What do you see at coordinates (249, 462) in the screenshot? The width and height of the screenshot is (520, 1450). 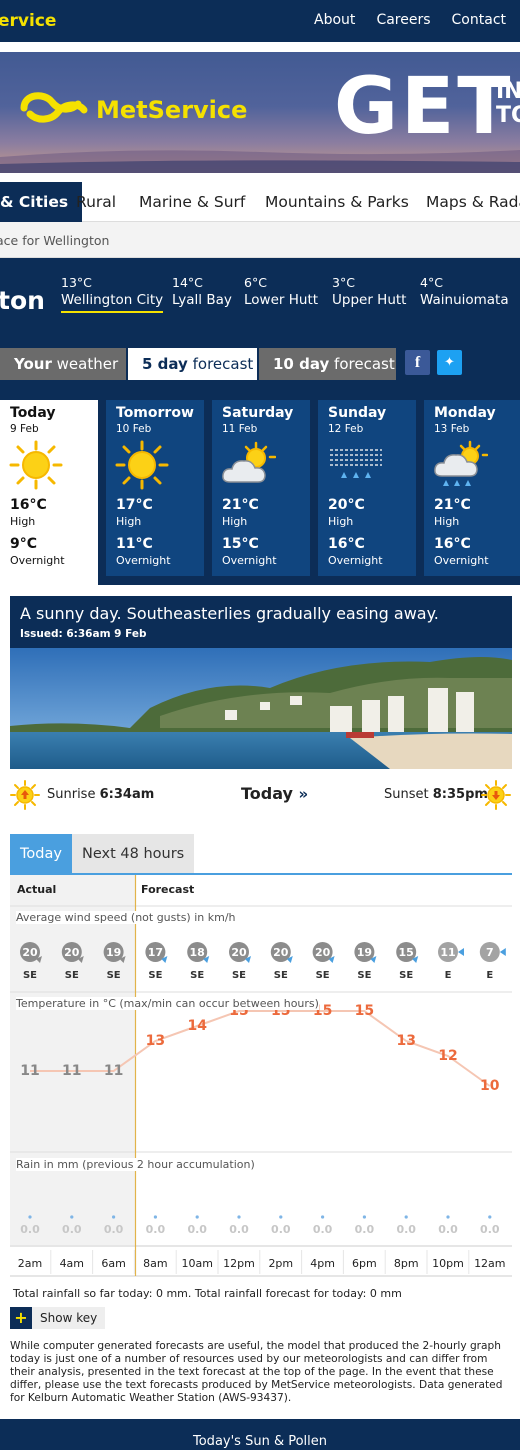 I see `partly-cloudy-icon` at bounding box center [249, 462].